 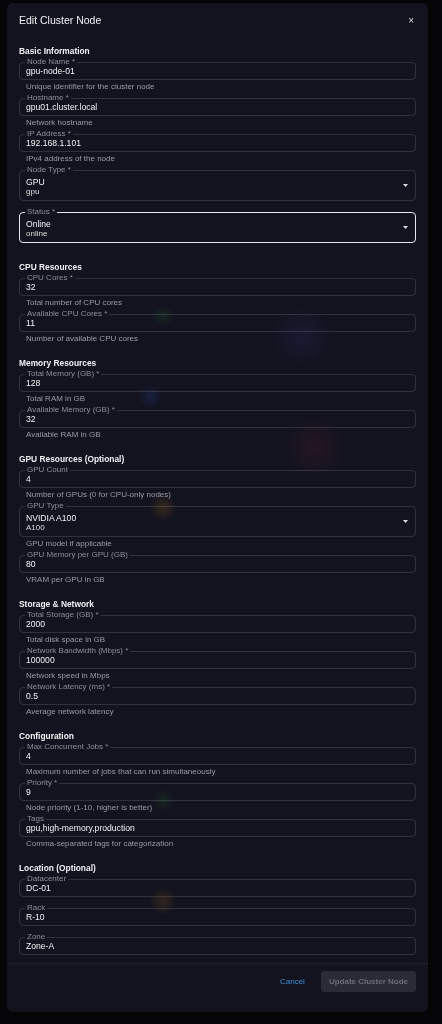 I want to click on field-subvalue: online, so click(x=37, y=233).